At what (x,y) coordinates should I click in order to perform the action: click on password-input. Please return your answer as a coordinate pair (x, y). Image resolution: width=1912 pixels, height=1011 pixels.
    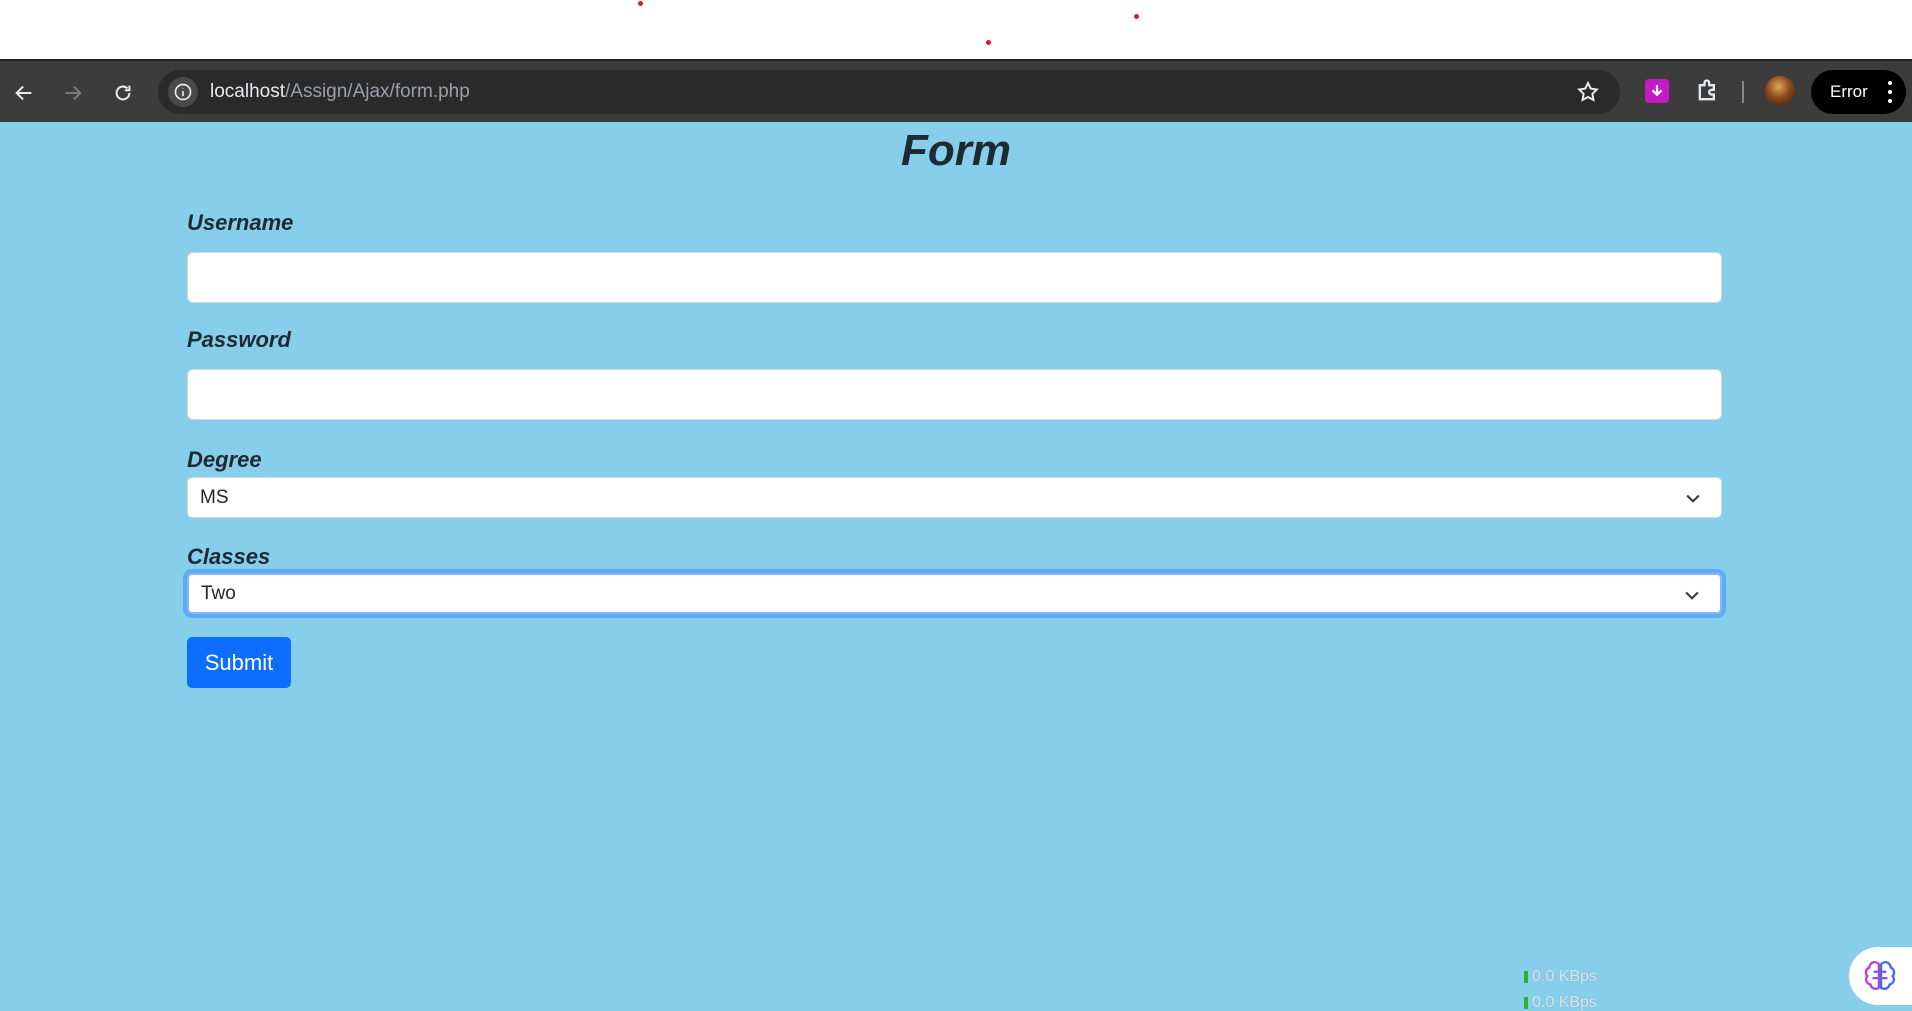
    Looking at the image, I should click on (954, 394).